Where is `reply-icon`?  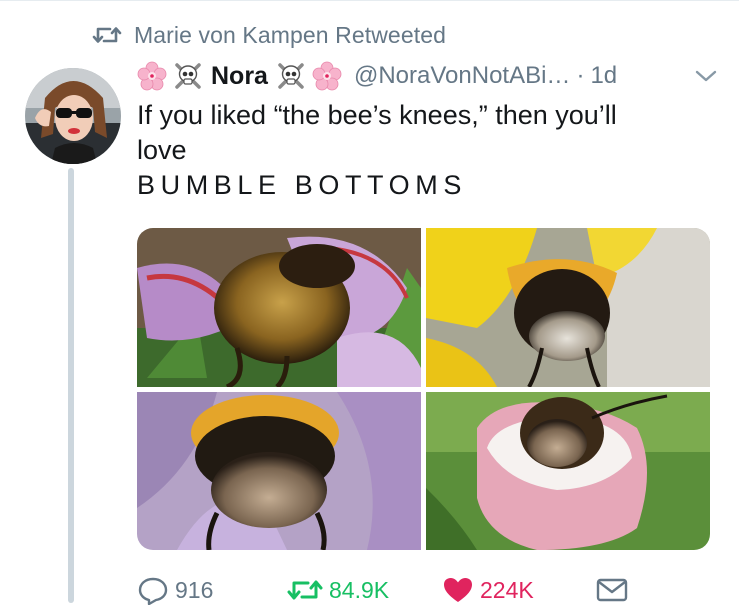
reply-icon is located at coordinates (153, 590).